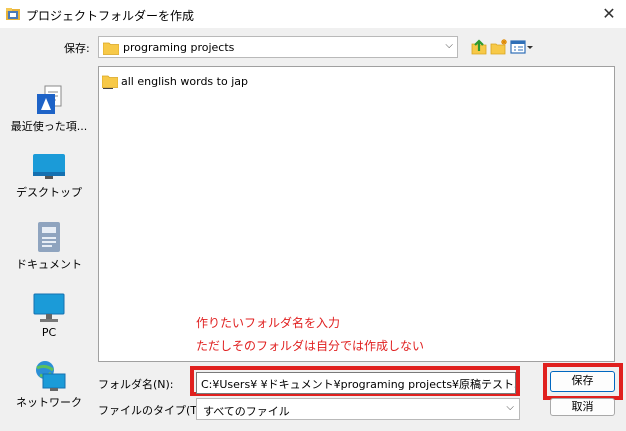 The width and height of the screenshot is (626, 431). What do you see at coordinates (49, 99) in the screenshot?
I see `recent-items-icon` at bounding box center [49, 99].